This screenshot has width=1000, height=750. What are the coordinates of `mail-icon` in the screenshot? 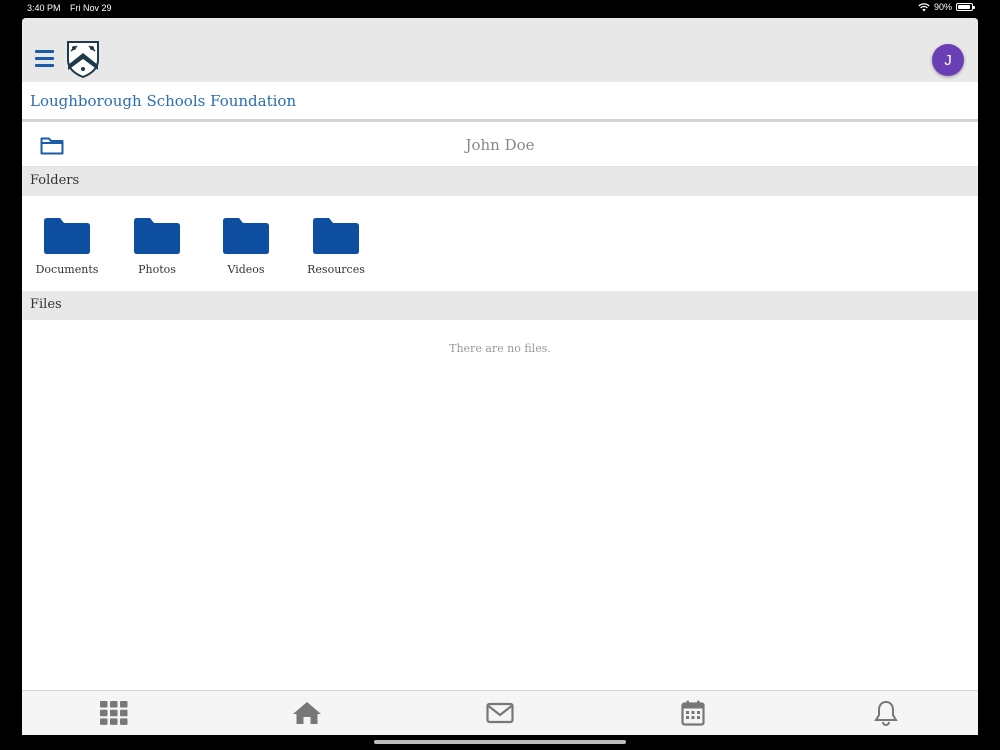 It's located at (500, 713).